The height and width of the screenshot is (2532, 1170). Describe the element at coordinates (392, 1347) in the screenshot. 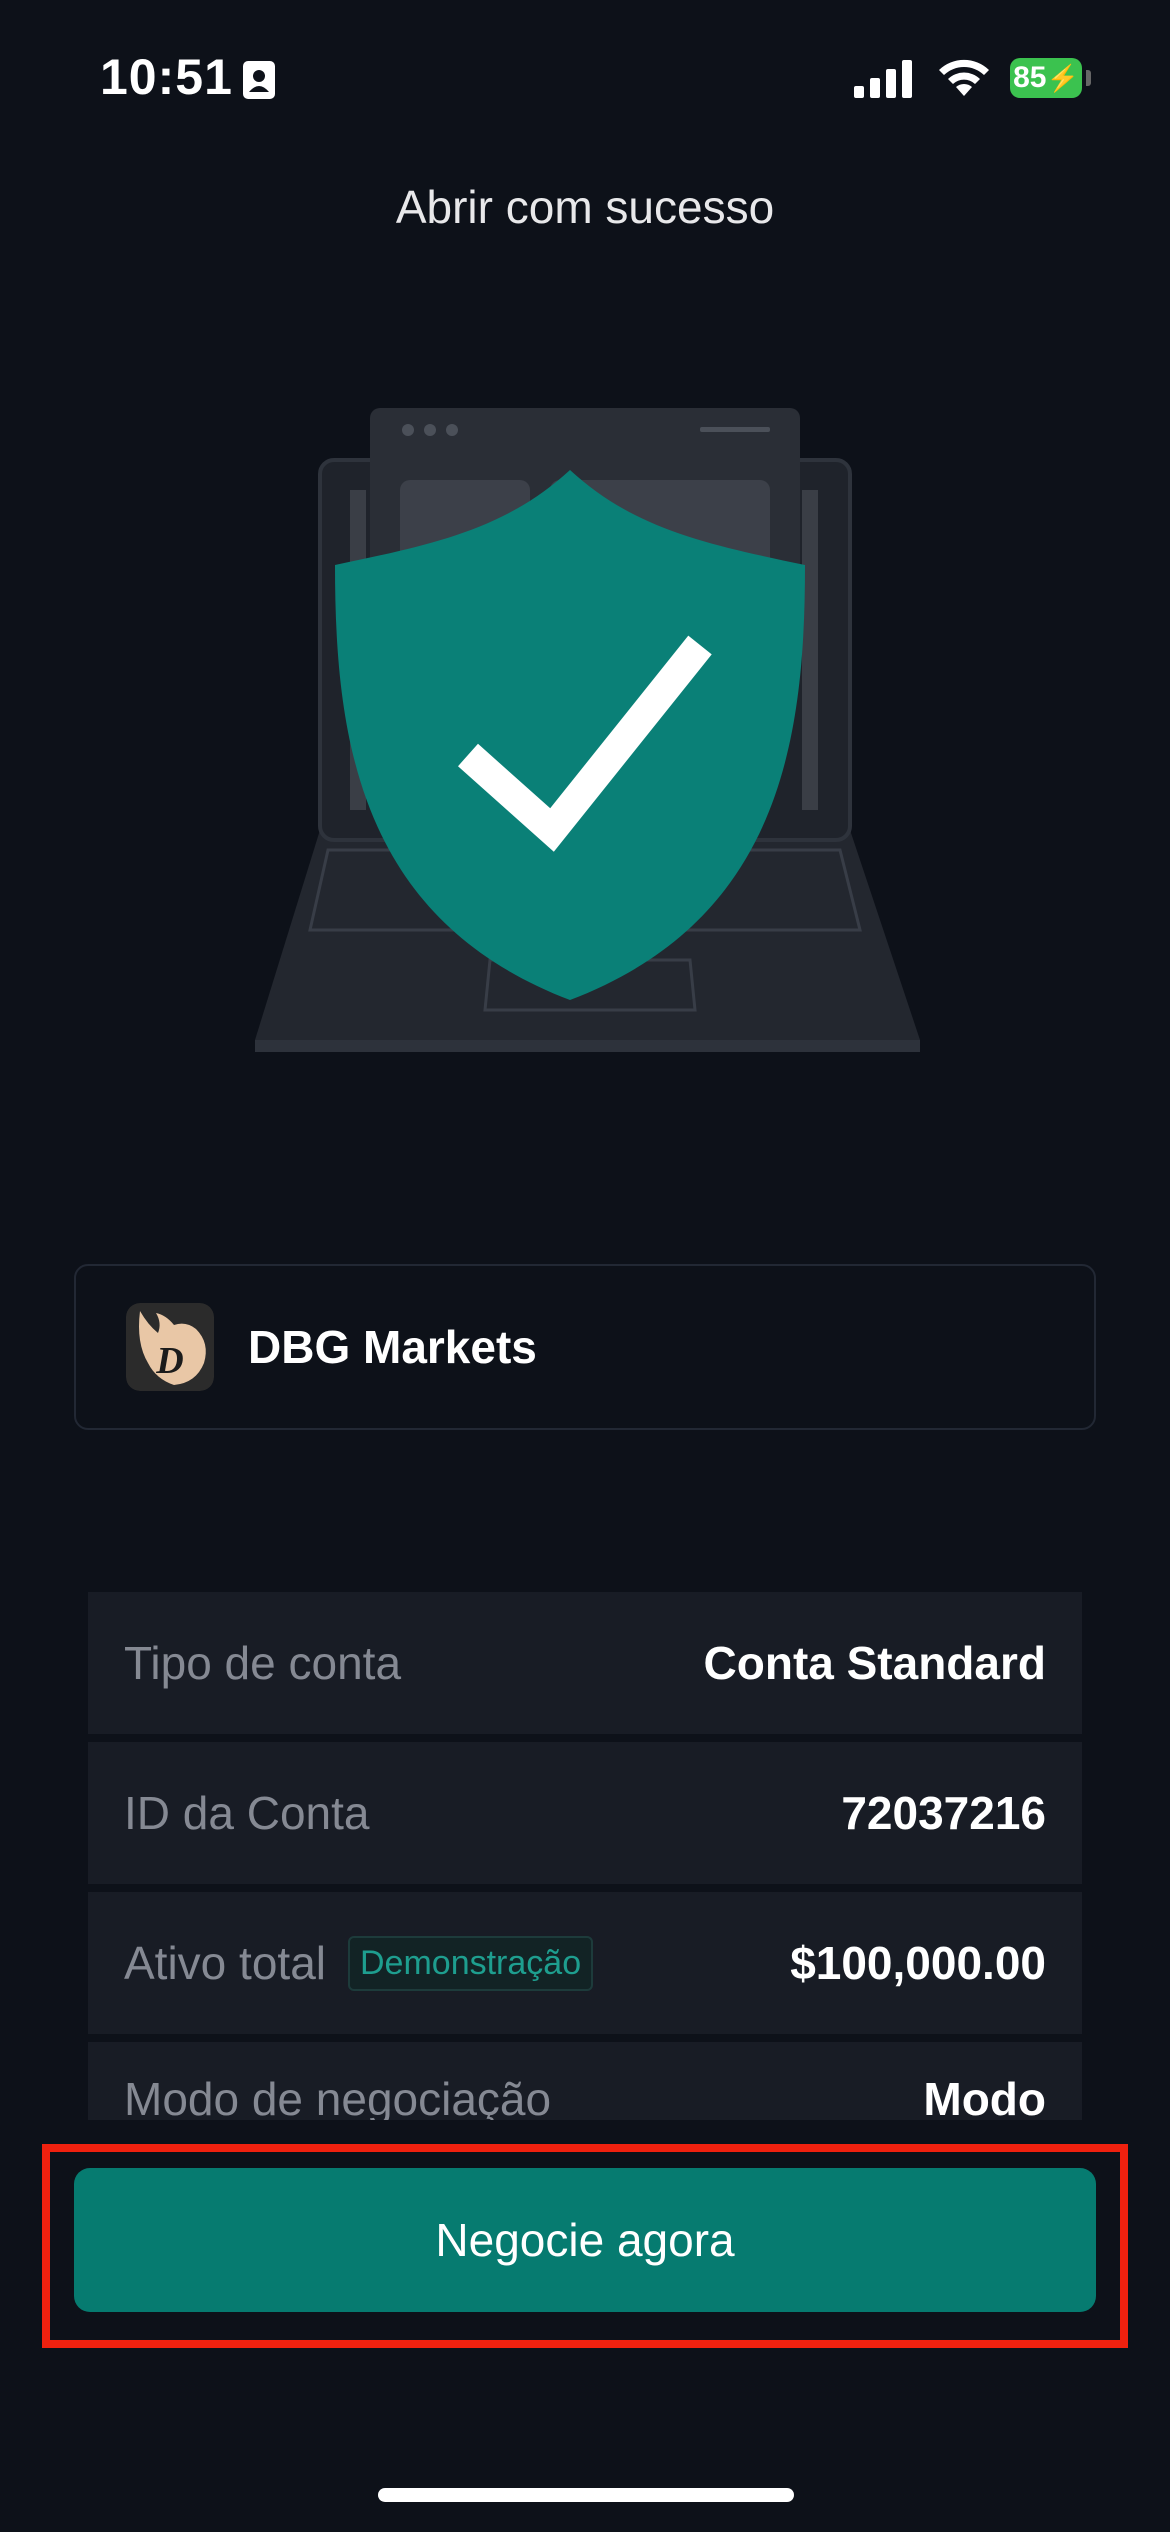

I see `broker-name: DBG Markets` at that location.